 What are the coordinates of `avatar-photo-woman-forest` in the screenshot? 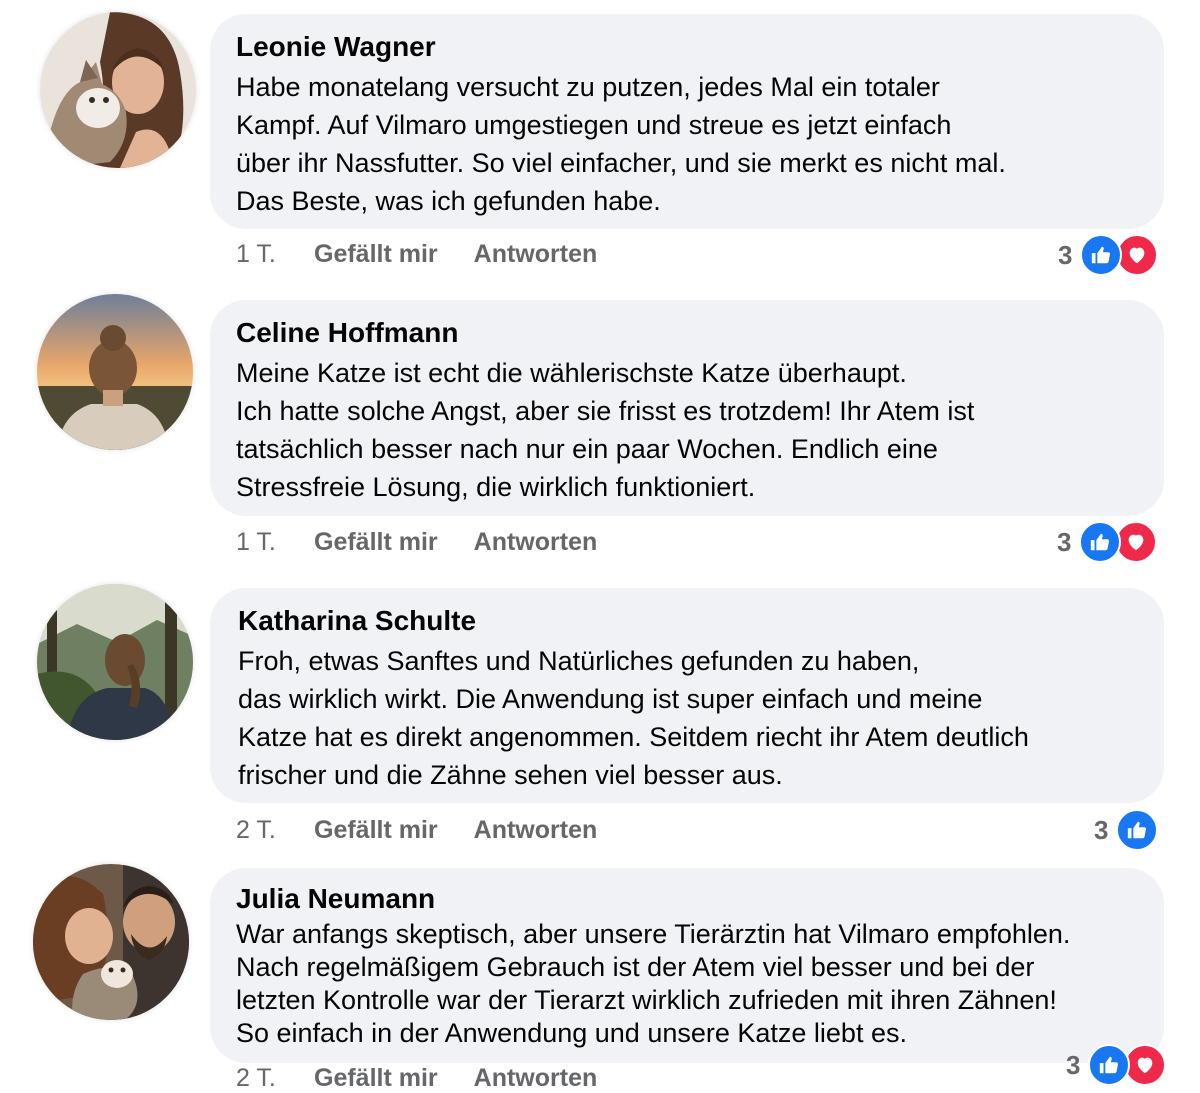 It's located at (115, 662).